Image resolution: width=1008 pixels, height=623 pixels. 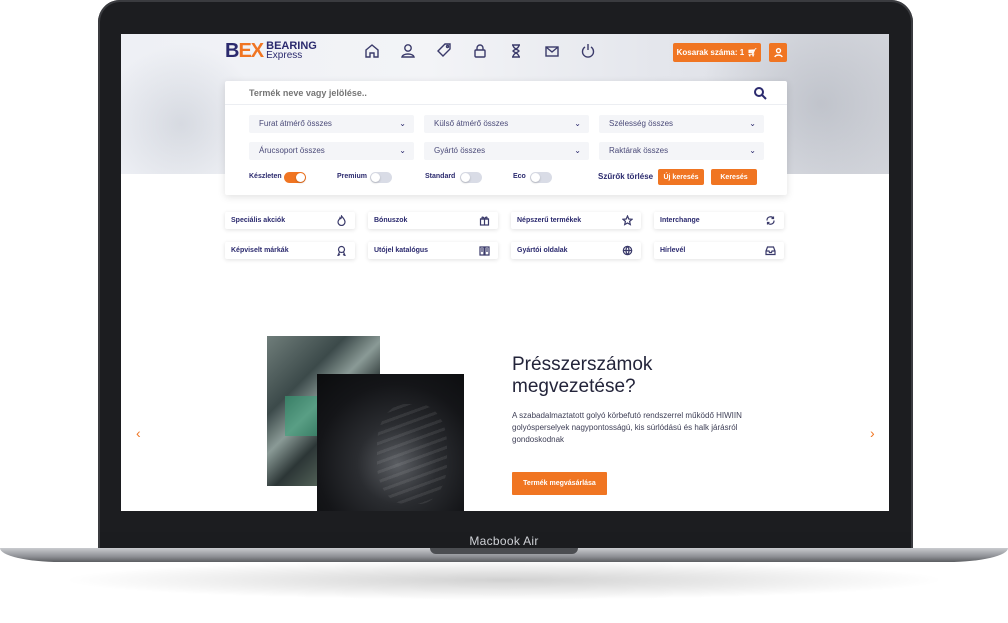 What do you see at coordinates (290, 250) in the screenshot?
I see `quick-link-brands: Képviselt márkák` at bounding box center [290, 250].